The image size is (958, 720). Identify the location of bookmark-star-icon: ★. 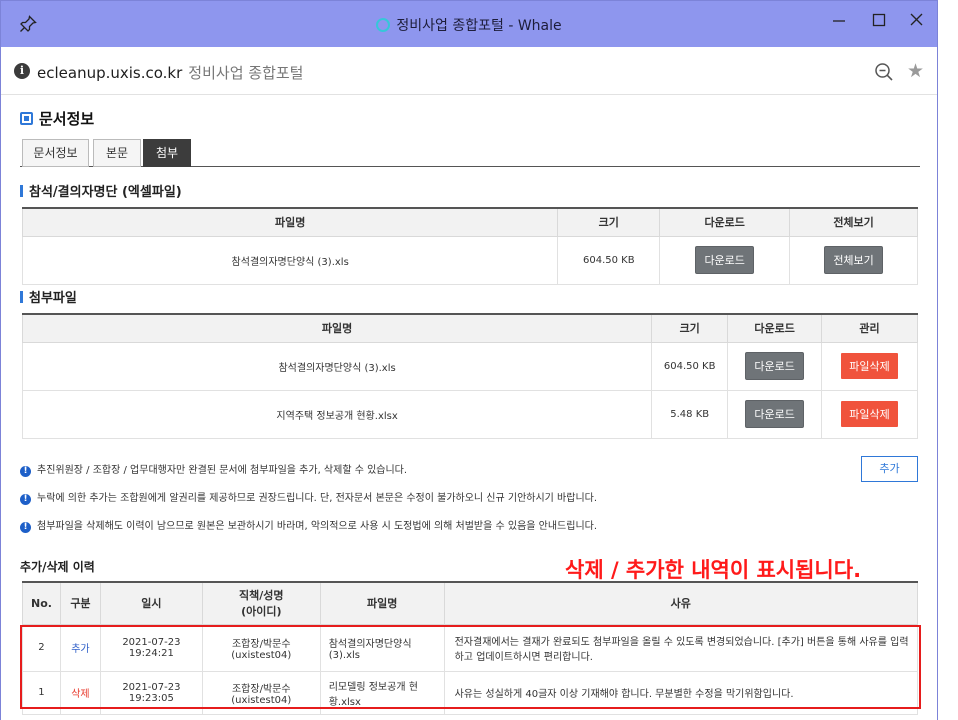
(915, 71).